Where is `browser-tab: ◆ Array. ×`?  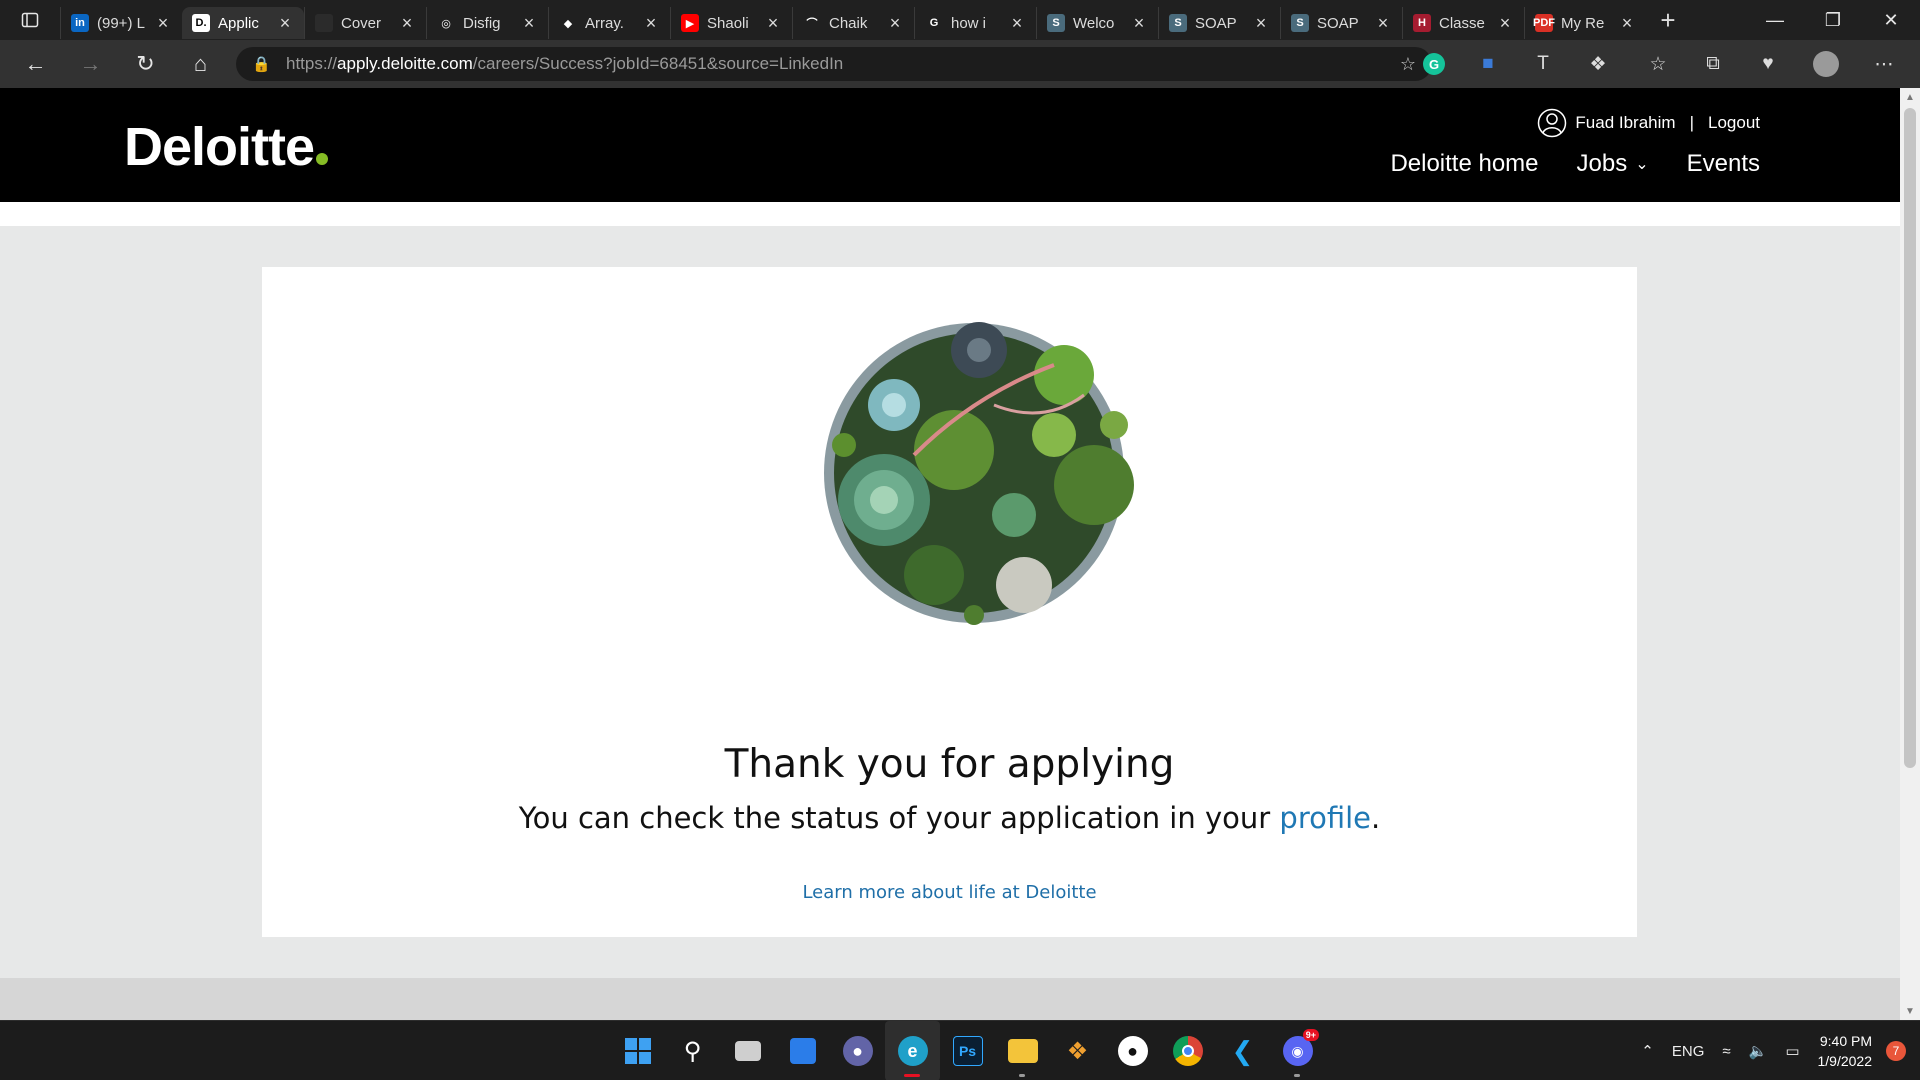 browser-tab: ◆ Array. × is located at coordinates (609, 23).